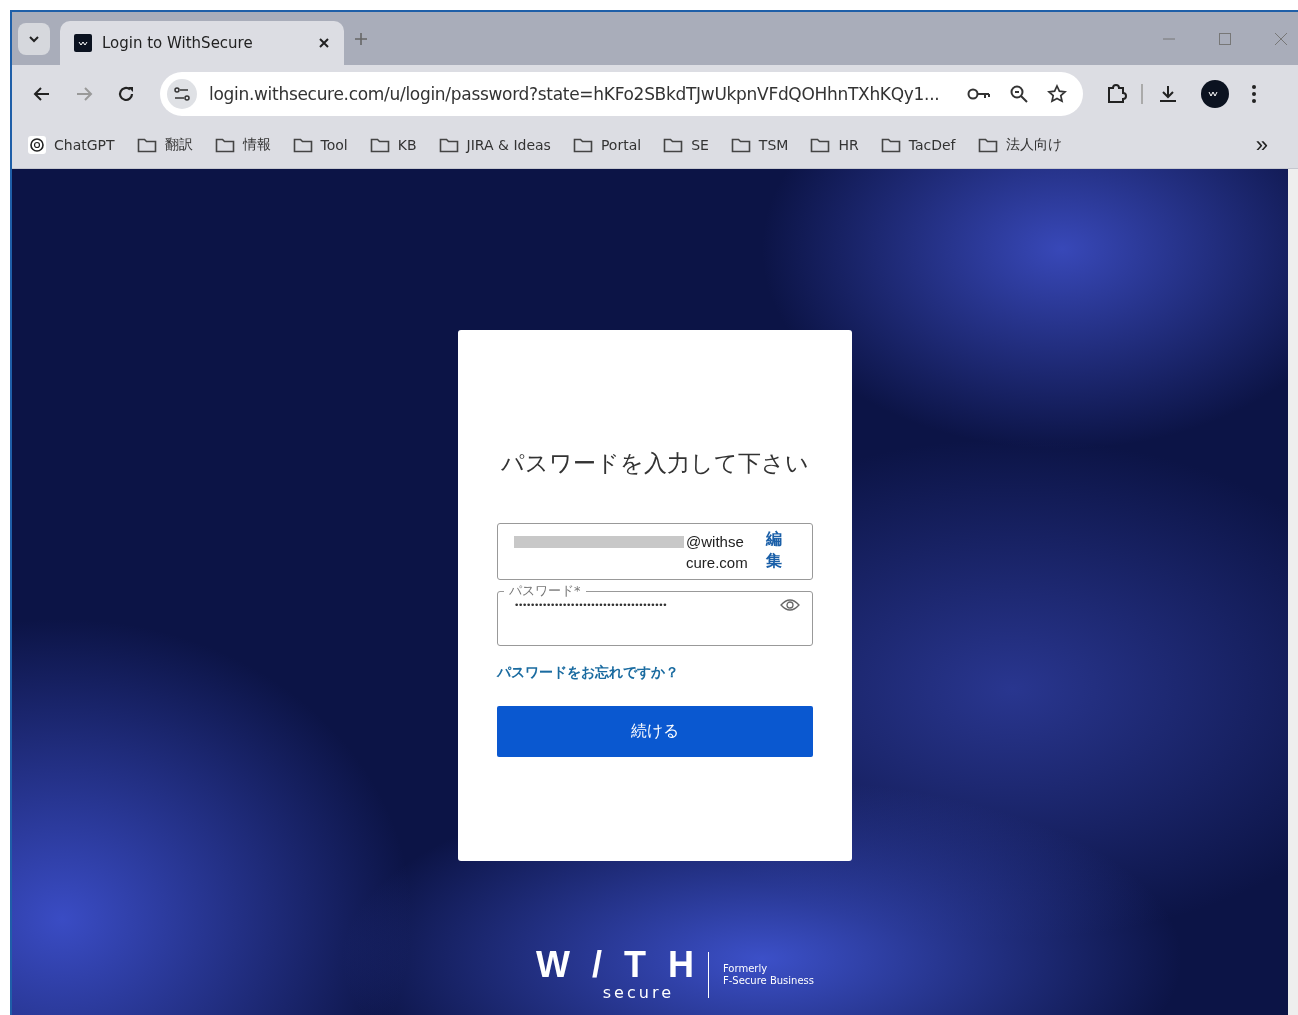  Describe the element at coordinates (164, 145) in the screenshot. I see `bookmark-item: 翻訳` at that location.